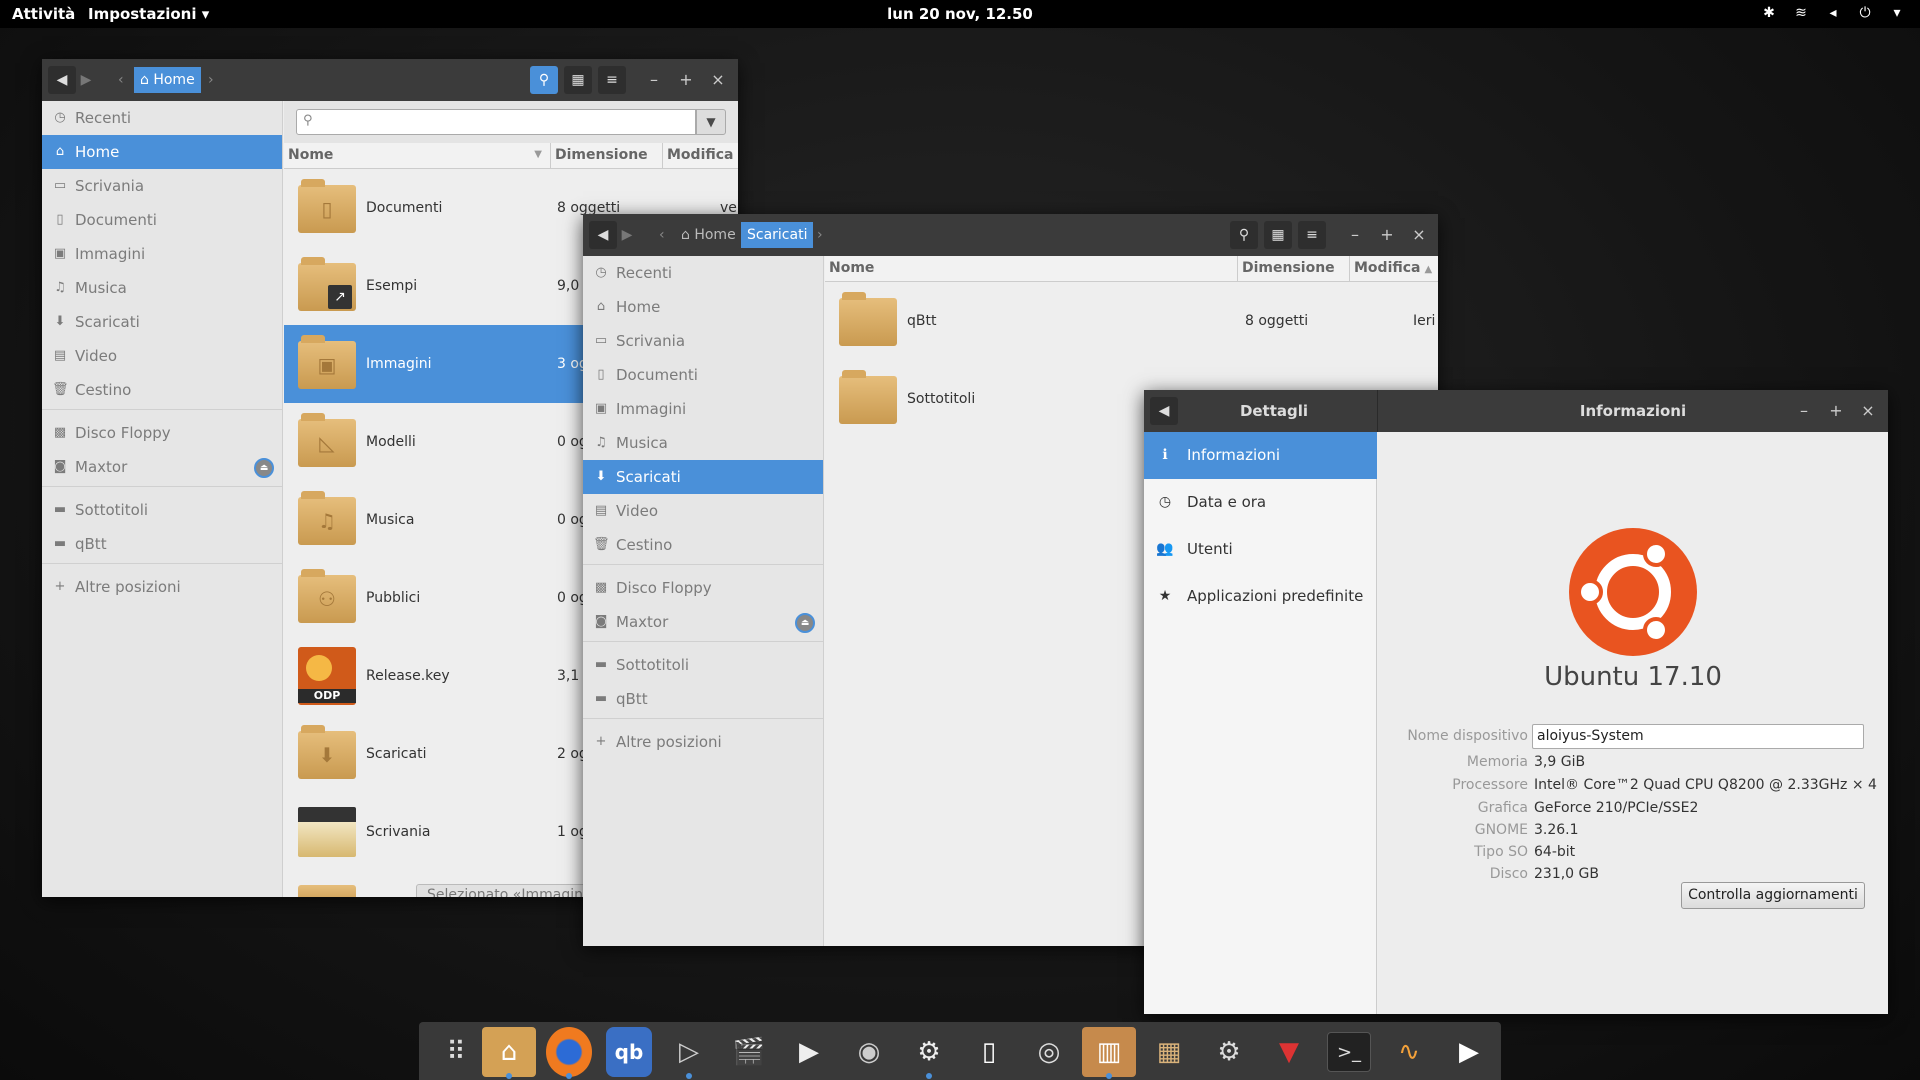 This screenshot has width=1920, height=1080. Describe the element at coordinates (1349, 1052) in the screenshot. I see `terminal-icon: >_` at that location.